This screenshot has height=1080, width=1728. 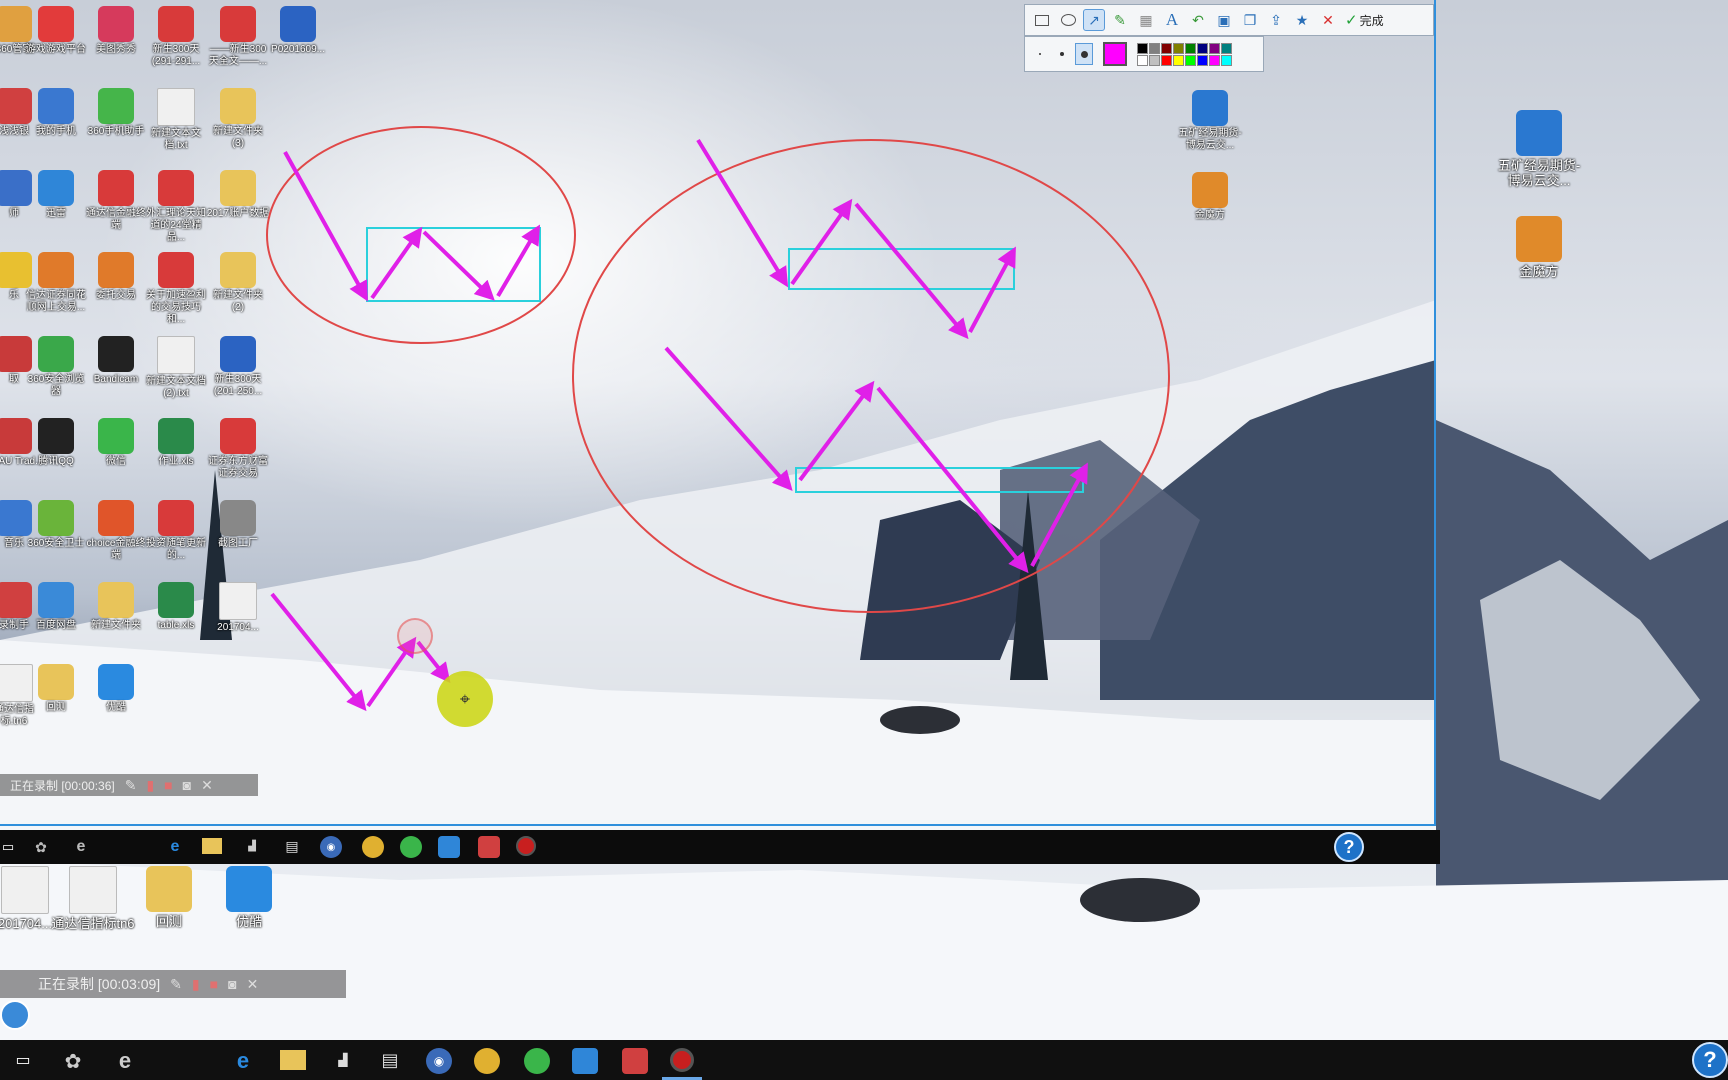 I want to click on size-medium-button, so click(x=1062, y=54).